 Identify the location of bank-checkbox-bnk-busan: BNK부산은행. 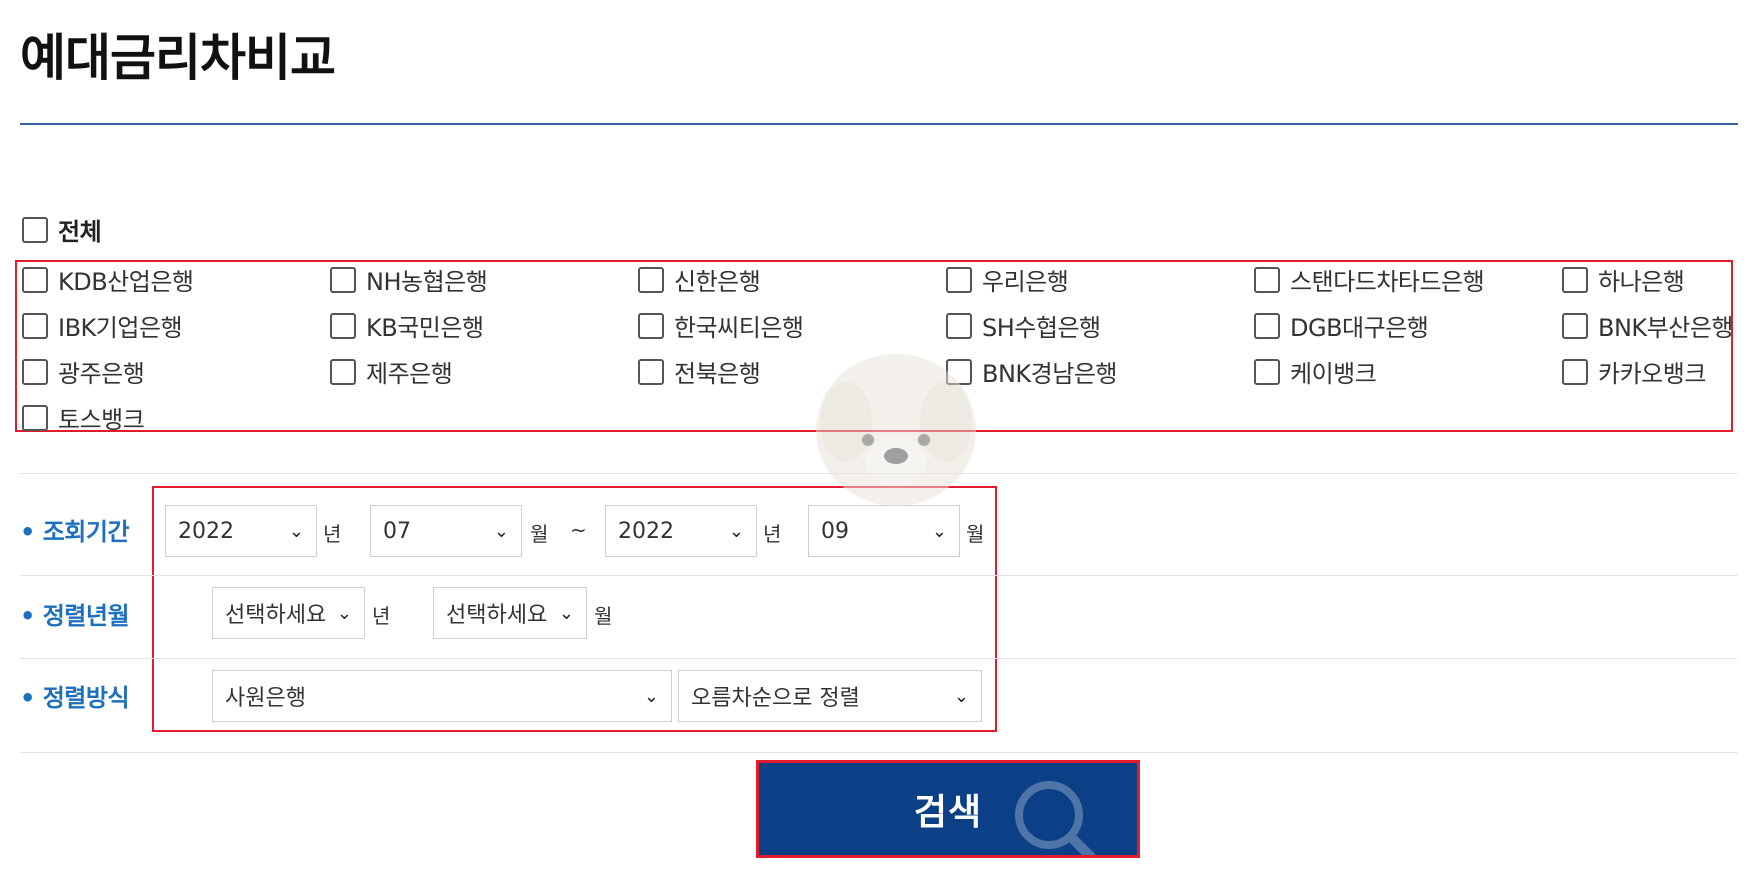
(1647, 325).